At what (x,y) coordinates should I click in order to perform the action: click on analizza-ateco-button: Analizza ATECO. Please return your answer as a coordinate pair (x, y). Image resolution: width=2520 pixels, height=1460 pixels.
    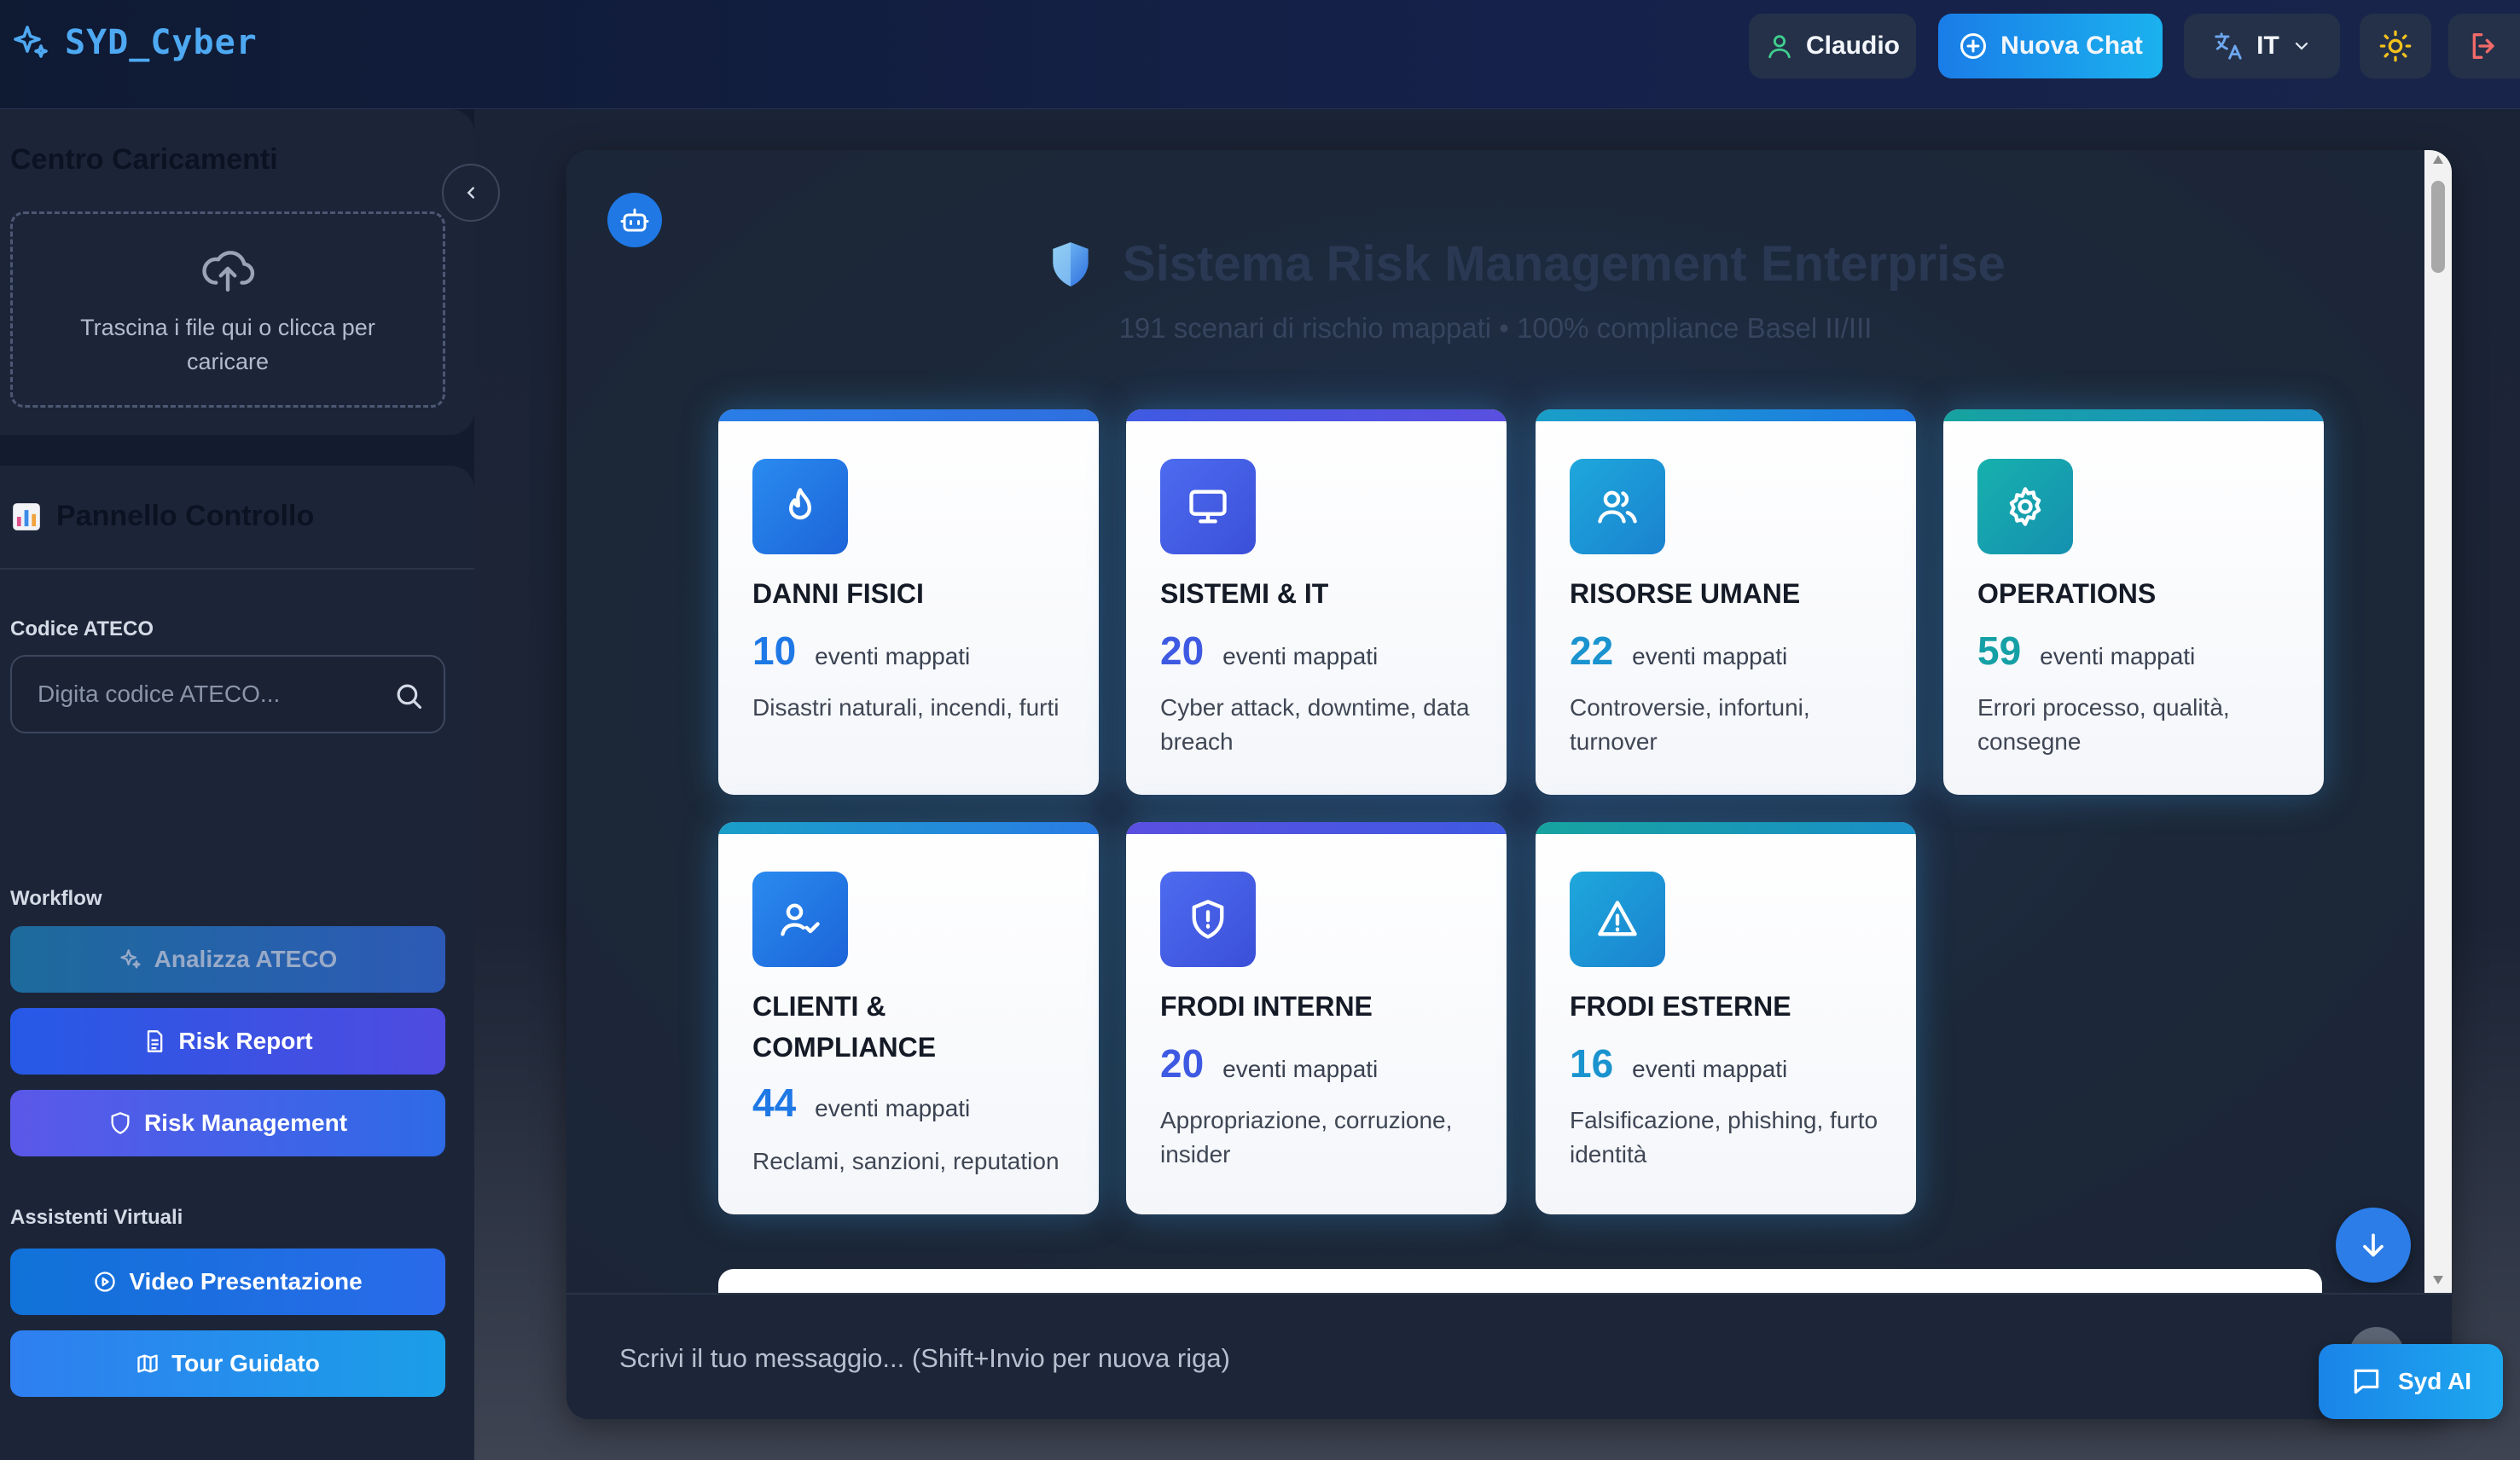
    Looking at the image, I should click on (227, 959).